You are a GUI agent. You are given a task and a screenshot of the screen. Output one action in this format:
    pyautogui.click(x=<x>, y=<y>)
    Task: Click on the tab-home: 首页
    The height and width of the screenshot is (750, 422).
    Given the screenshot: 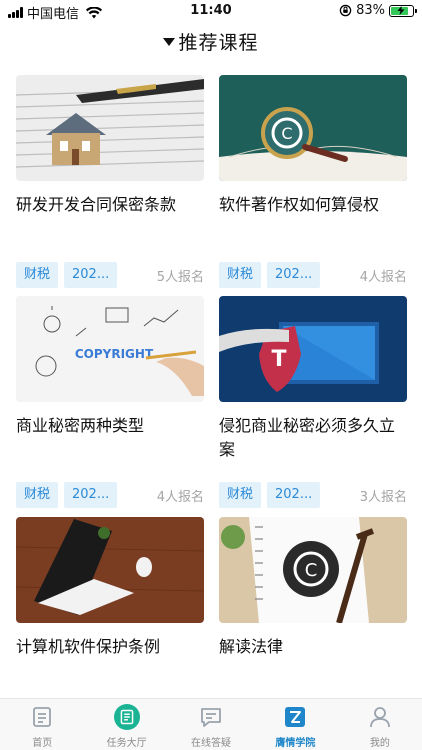 What is the action you would take?
    pyautogui.click(x=42, y=724)
    